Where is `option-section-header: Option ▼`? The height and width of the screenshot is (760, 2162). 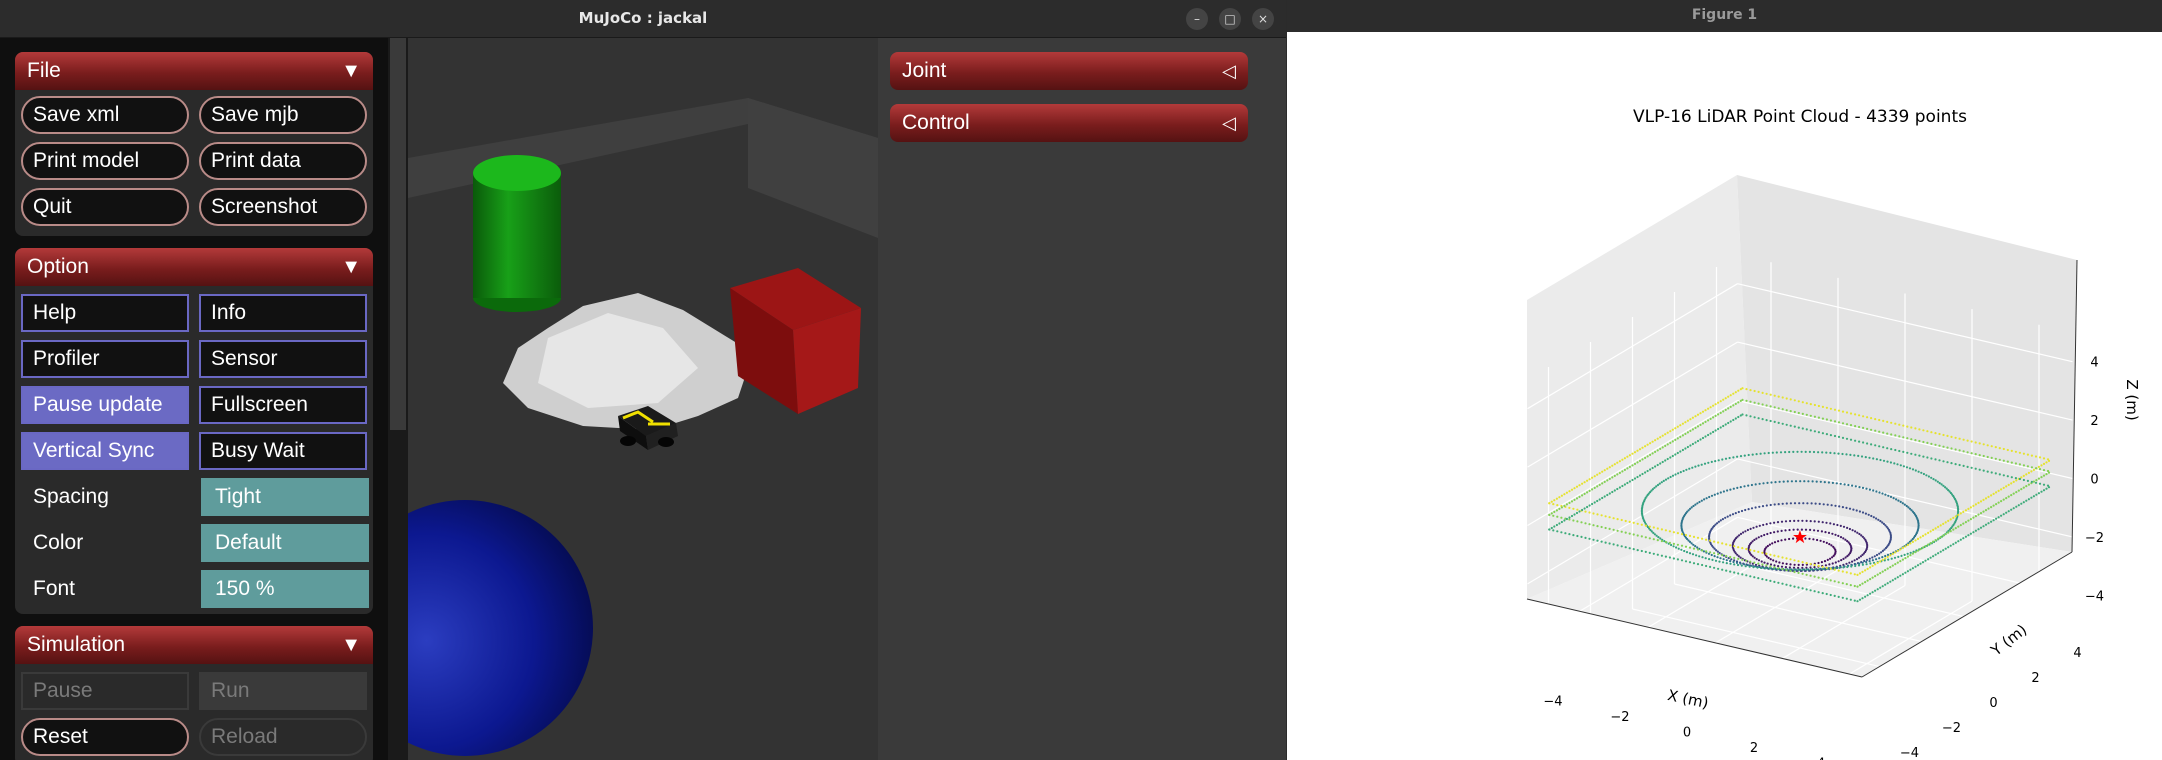
option-section-header: Option ▼ is located at coordinates (194, 267).